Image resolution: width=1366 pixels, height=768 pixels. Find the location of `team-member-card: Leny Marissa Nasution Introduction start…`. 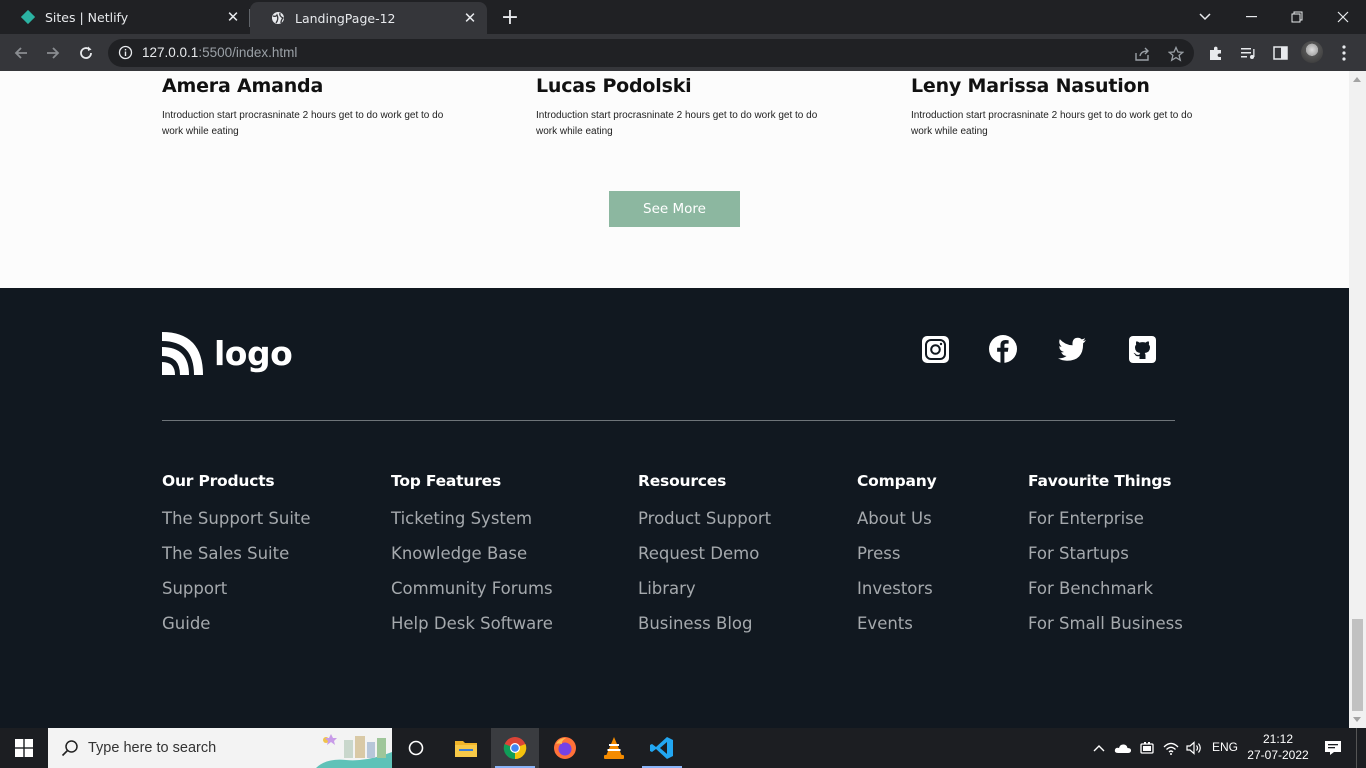

team-member-card: Leny Marissa Nasution Introduction start… is located at coordinates (1061, 107).